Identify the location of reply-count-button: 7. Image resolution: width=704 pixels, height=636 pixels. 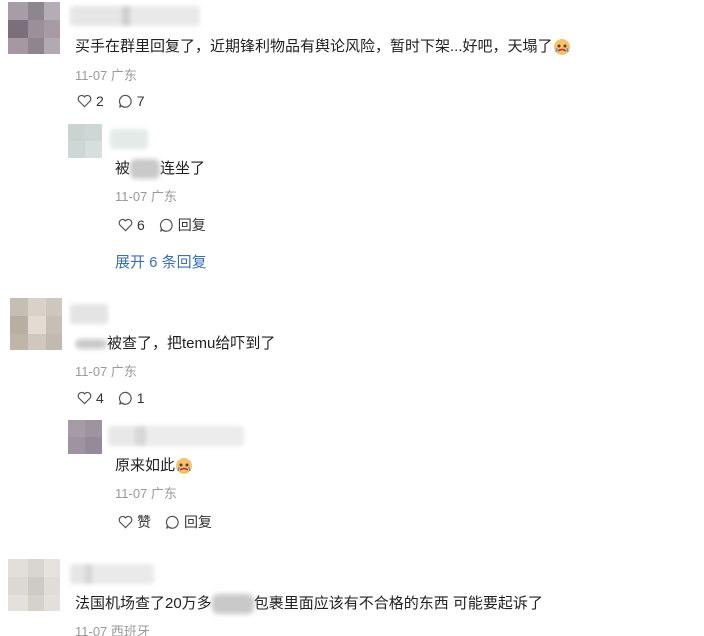
(131, 101).